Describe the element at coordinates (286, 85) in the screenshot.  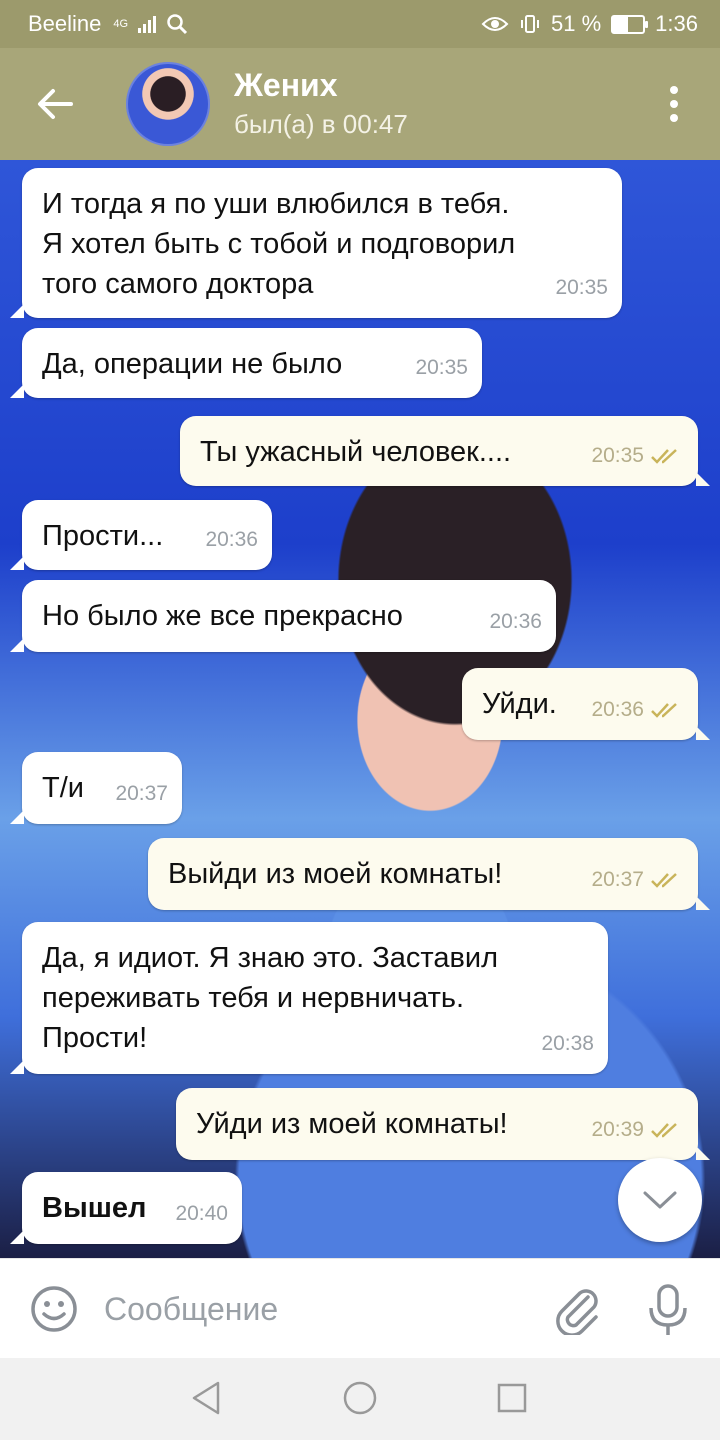
I see `contact-name: Жених` at that location.